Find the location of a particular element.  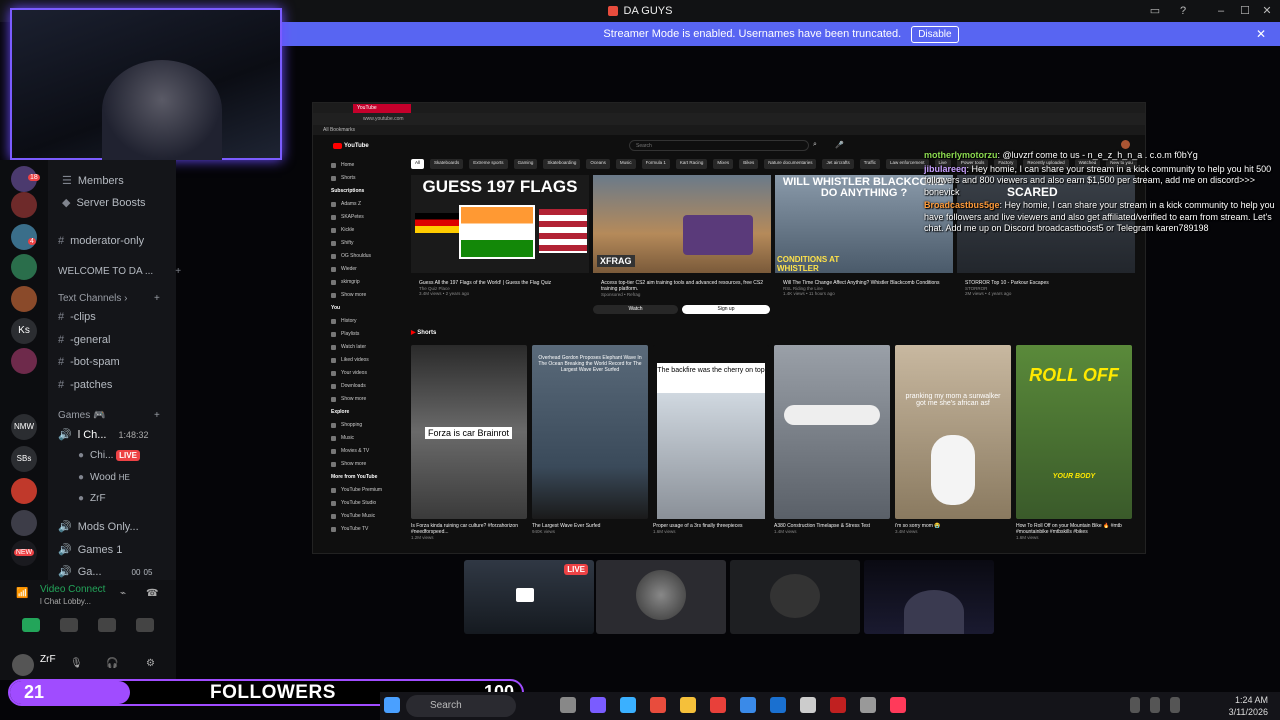

sign-up-button: Sign up is located at coordinates (726, 309).